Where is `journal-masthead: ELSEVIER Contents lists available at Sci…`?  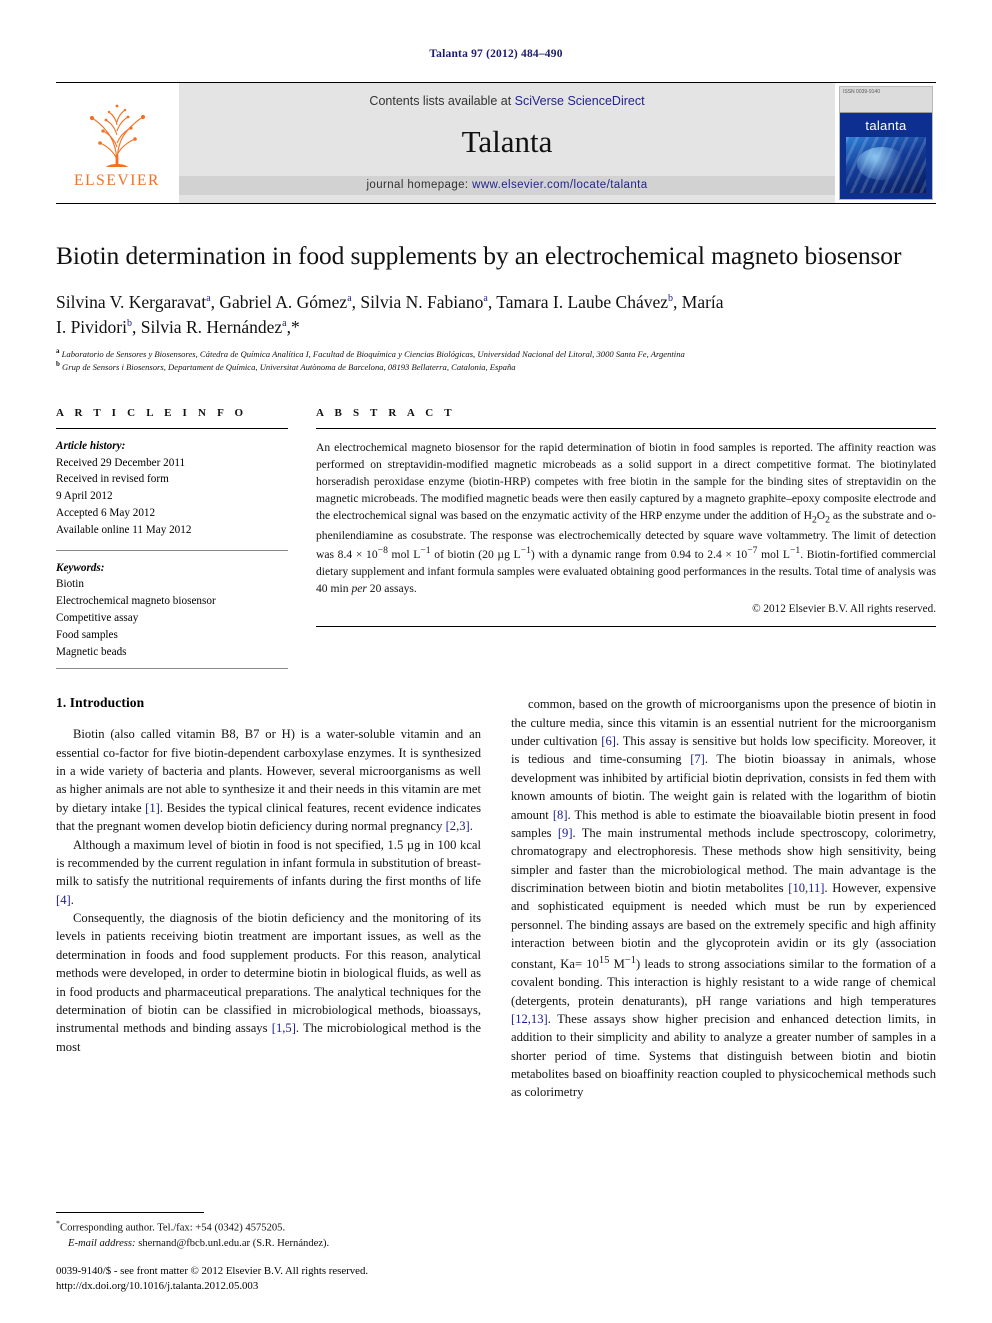
journal-masthead: ELSEVIER Contents lists available at Sci… is located at coordinates (496, 143).